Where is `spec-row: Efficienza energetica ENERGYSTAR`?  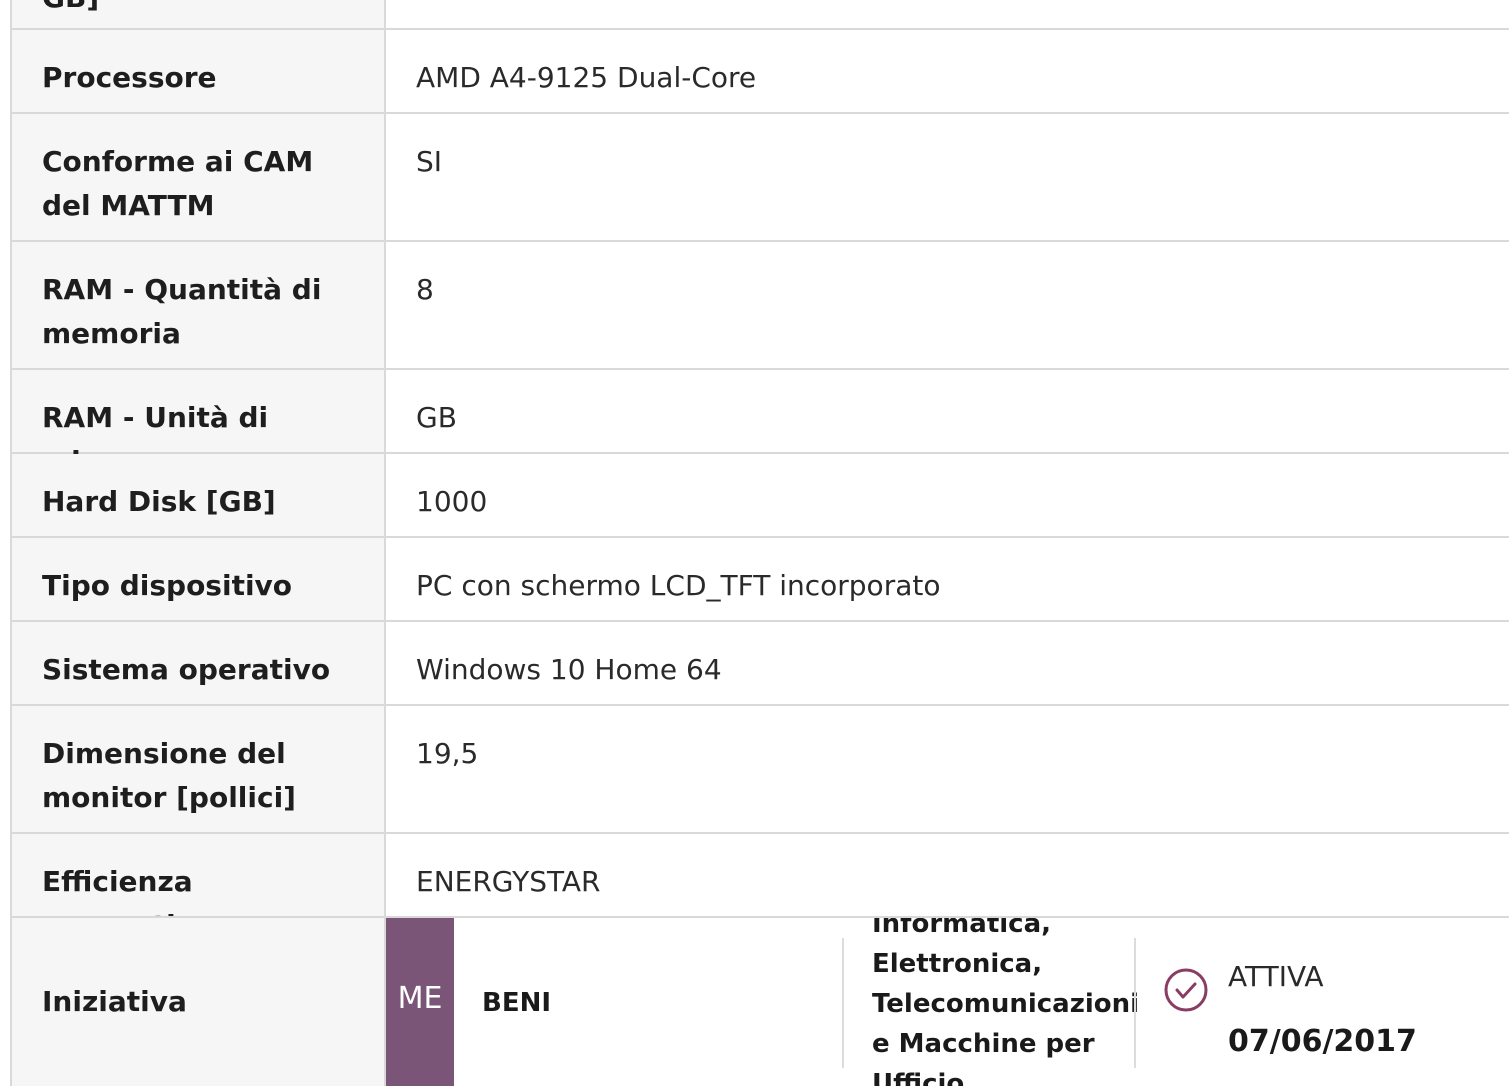
spec-row: Efficienza energetica ENERGYSTAR is located at coordinates (760, 887).